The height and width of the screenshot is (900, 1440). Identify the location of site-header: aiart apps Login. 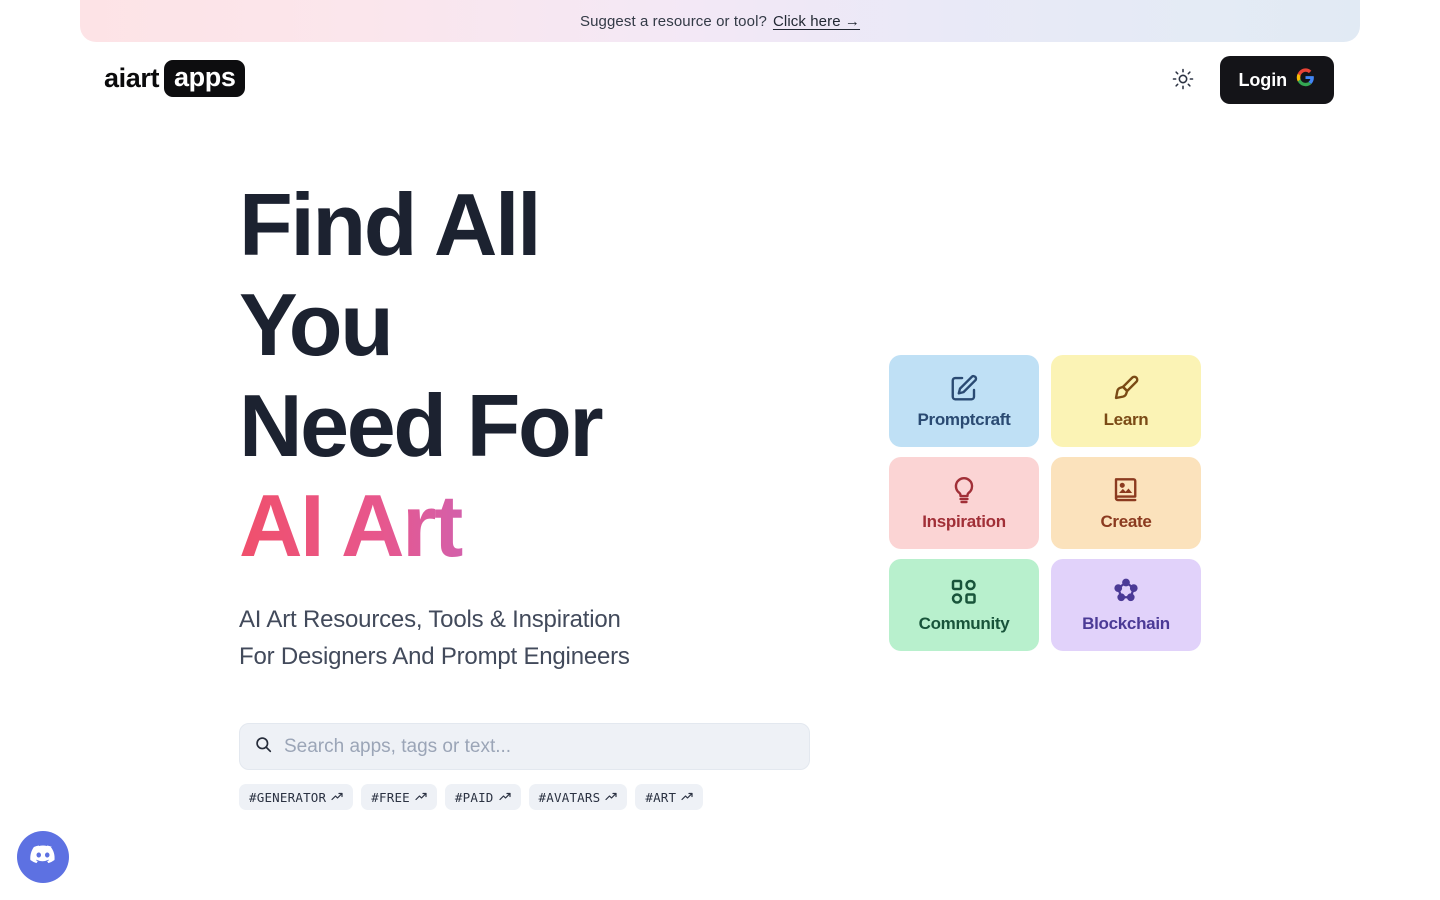
(720, 80).